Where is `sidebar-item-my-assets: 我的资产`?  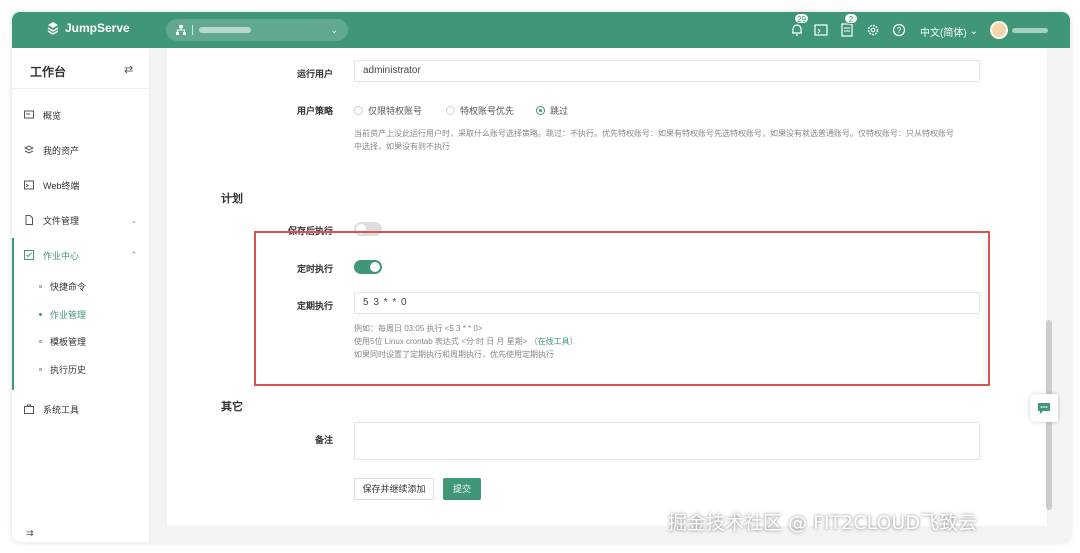 sidebar-item-my-assets: 我的资产 is located at coordinates (51, 150).